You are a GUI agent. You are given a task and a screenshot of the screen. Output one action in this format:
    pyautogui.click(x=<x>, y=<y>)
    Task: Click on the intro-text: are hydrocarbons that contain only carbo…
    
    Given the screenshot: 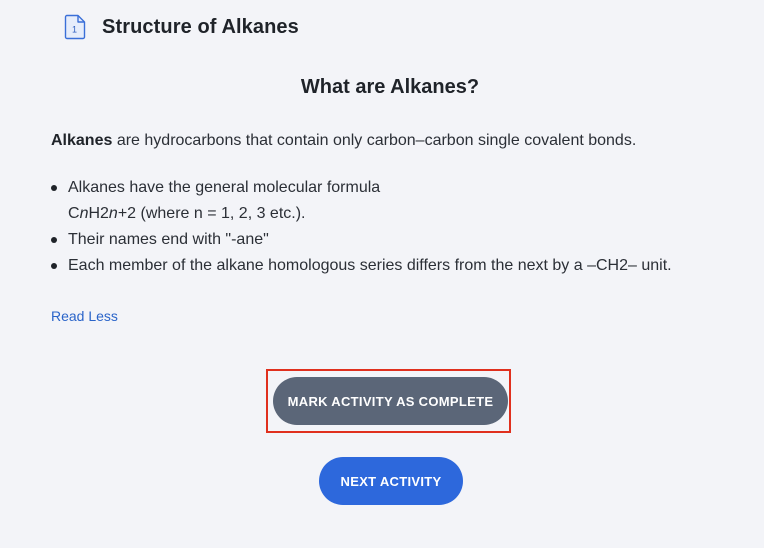 What is the action you would take?
    pyautogui.click(x=374, y=140)
    